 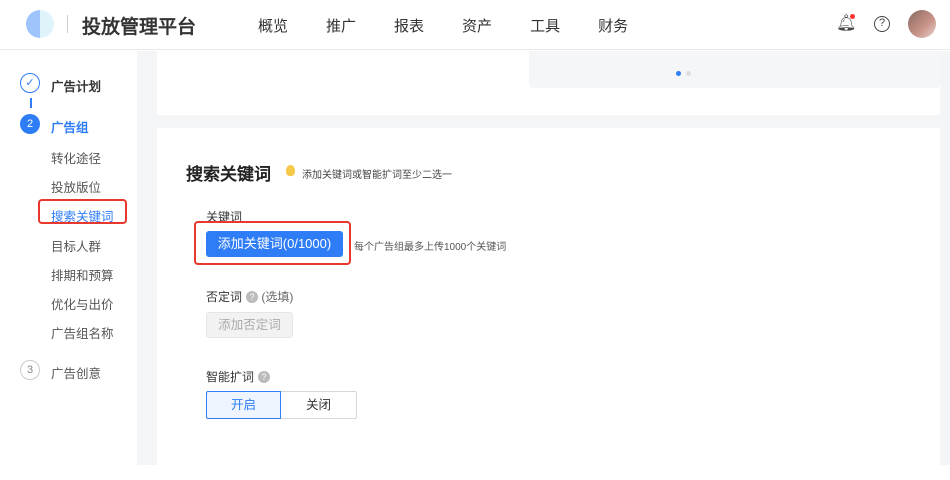 I want to click on add-negative-button: 添加否定词, so click(x=249, y=325).